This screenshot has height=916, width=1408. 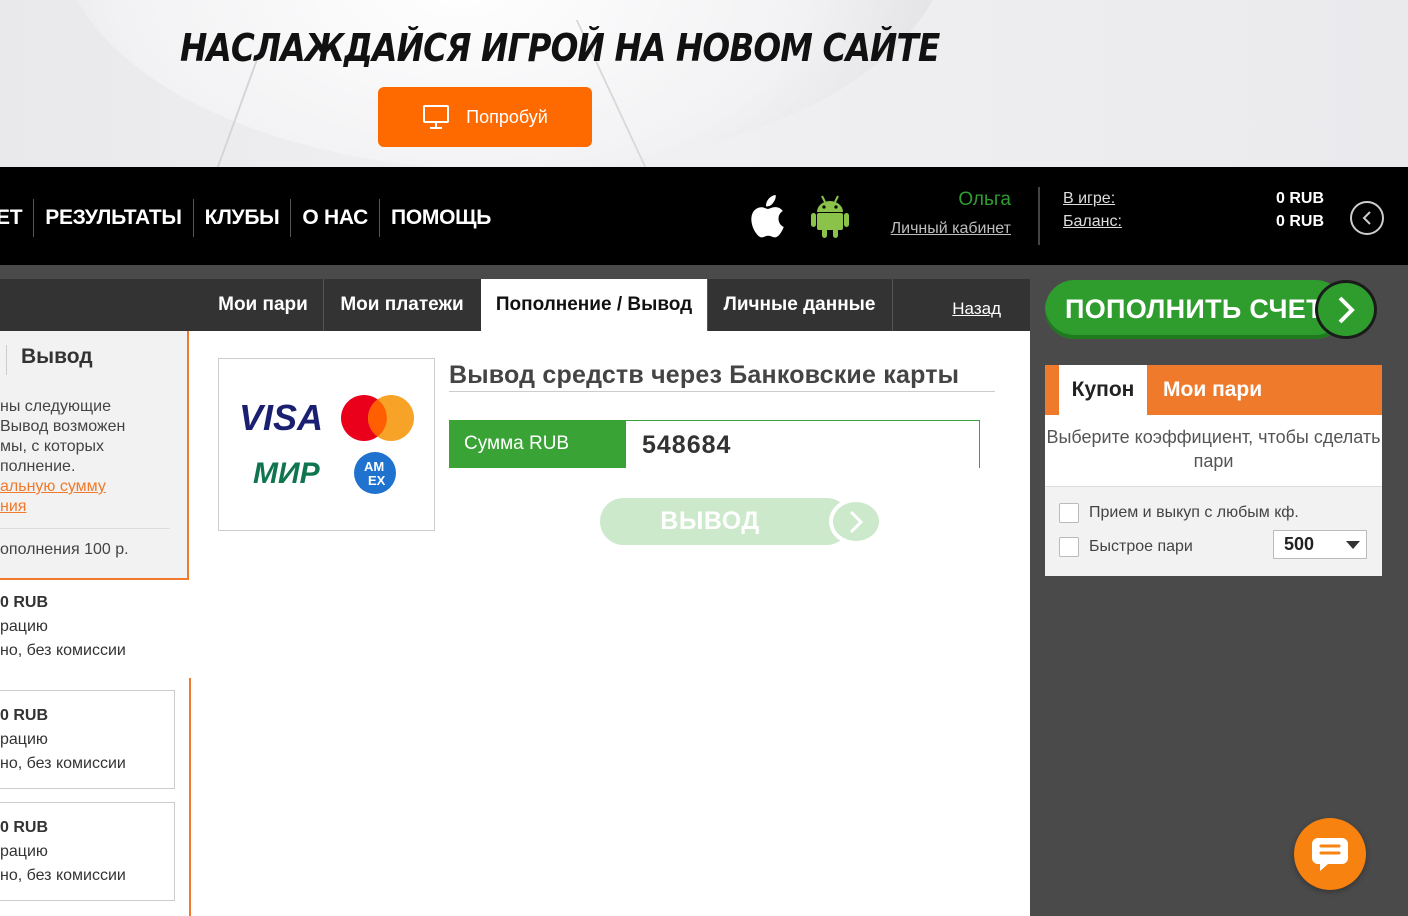 I want to click on try-button: Попробуй, so click(x=485, y=117).